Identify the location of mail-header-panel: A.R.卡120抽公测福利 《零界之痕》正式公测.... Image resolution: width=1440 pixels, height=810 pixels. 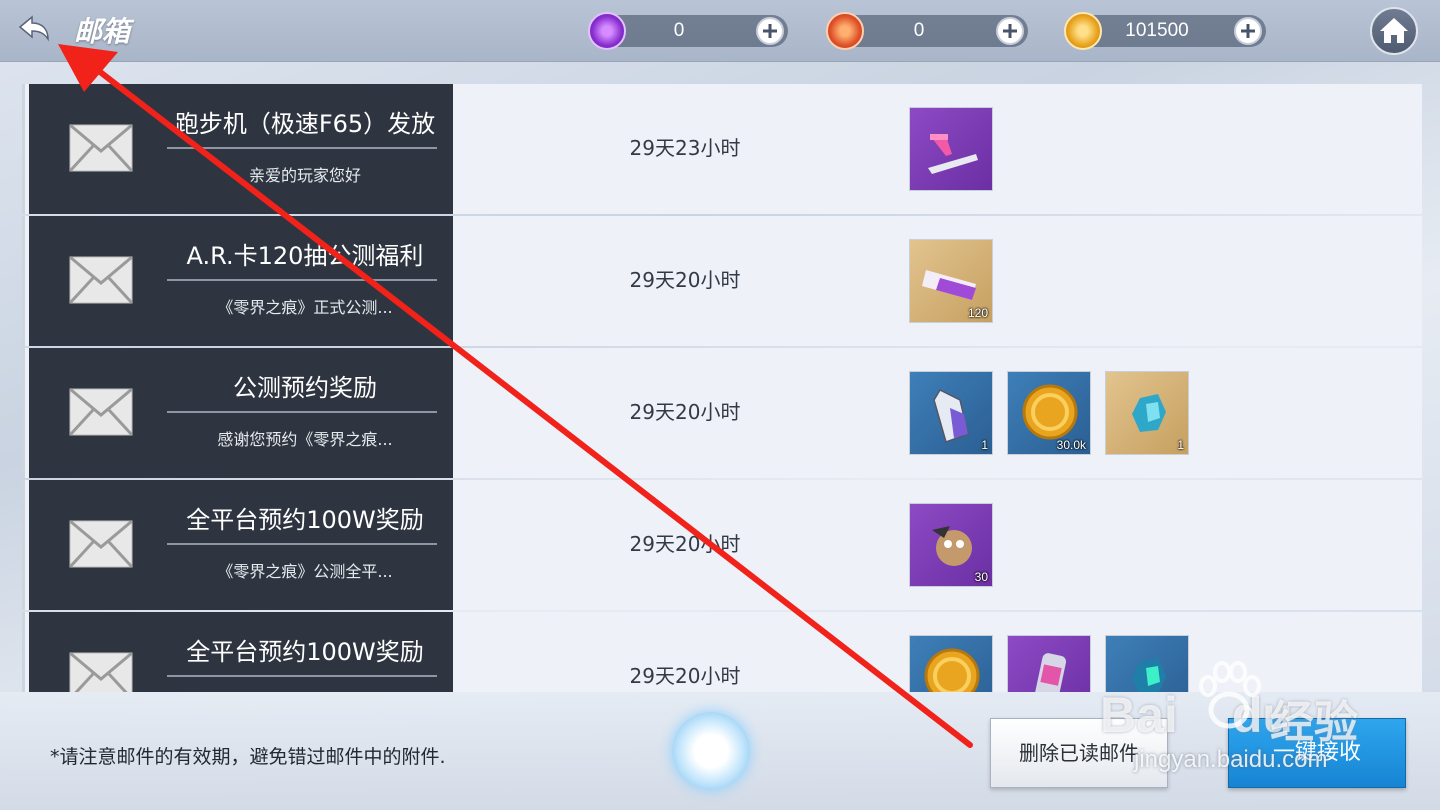
(241, 281).